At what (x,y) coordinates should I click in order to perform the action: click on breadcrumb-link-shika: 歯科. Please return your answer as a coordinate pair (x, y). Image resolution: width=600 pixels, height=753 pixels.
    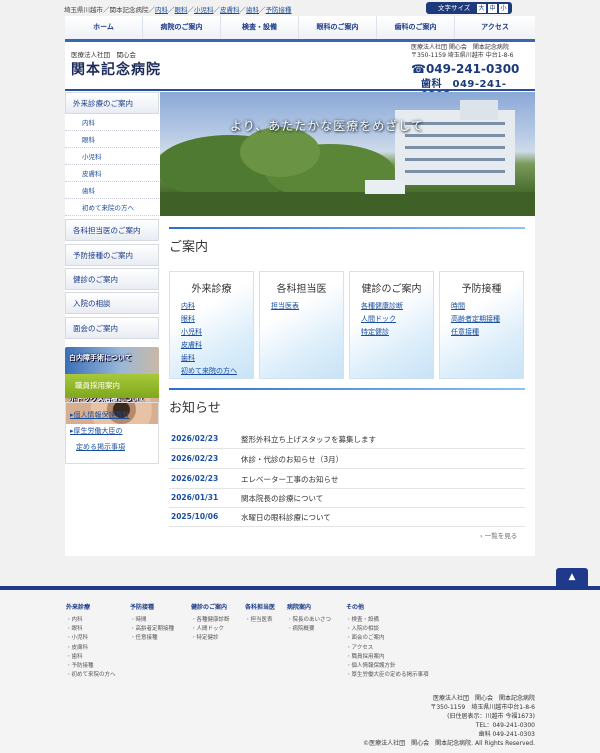
    Looking at the image, I should click on (252, 10).